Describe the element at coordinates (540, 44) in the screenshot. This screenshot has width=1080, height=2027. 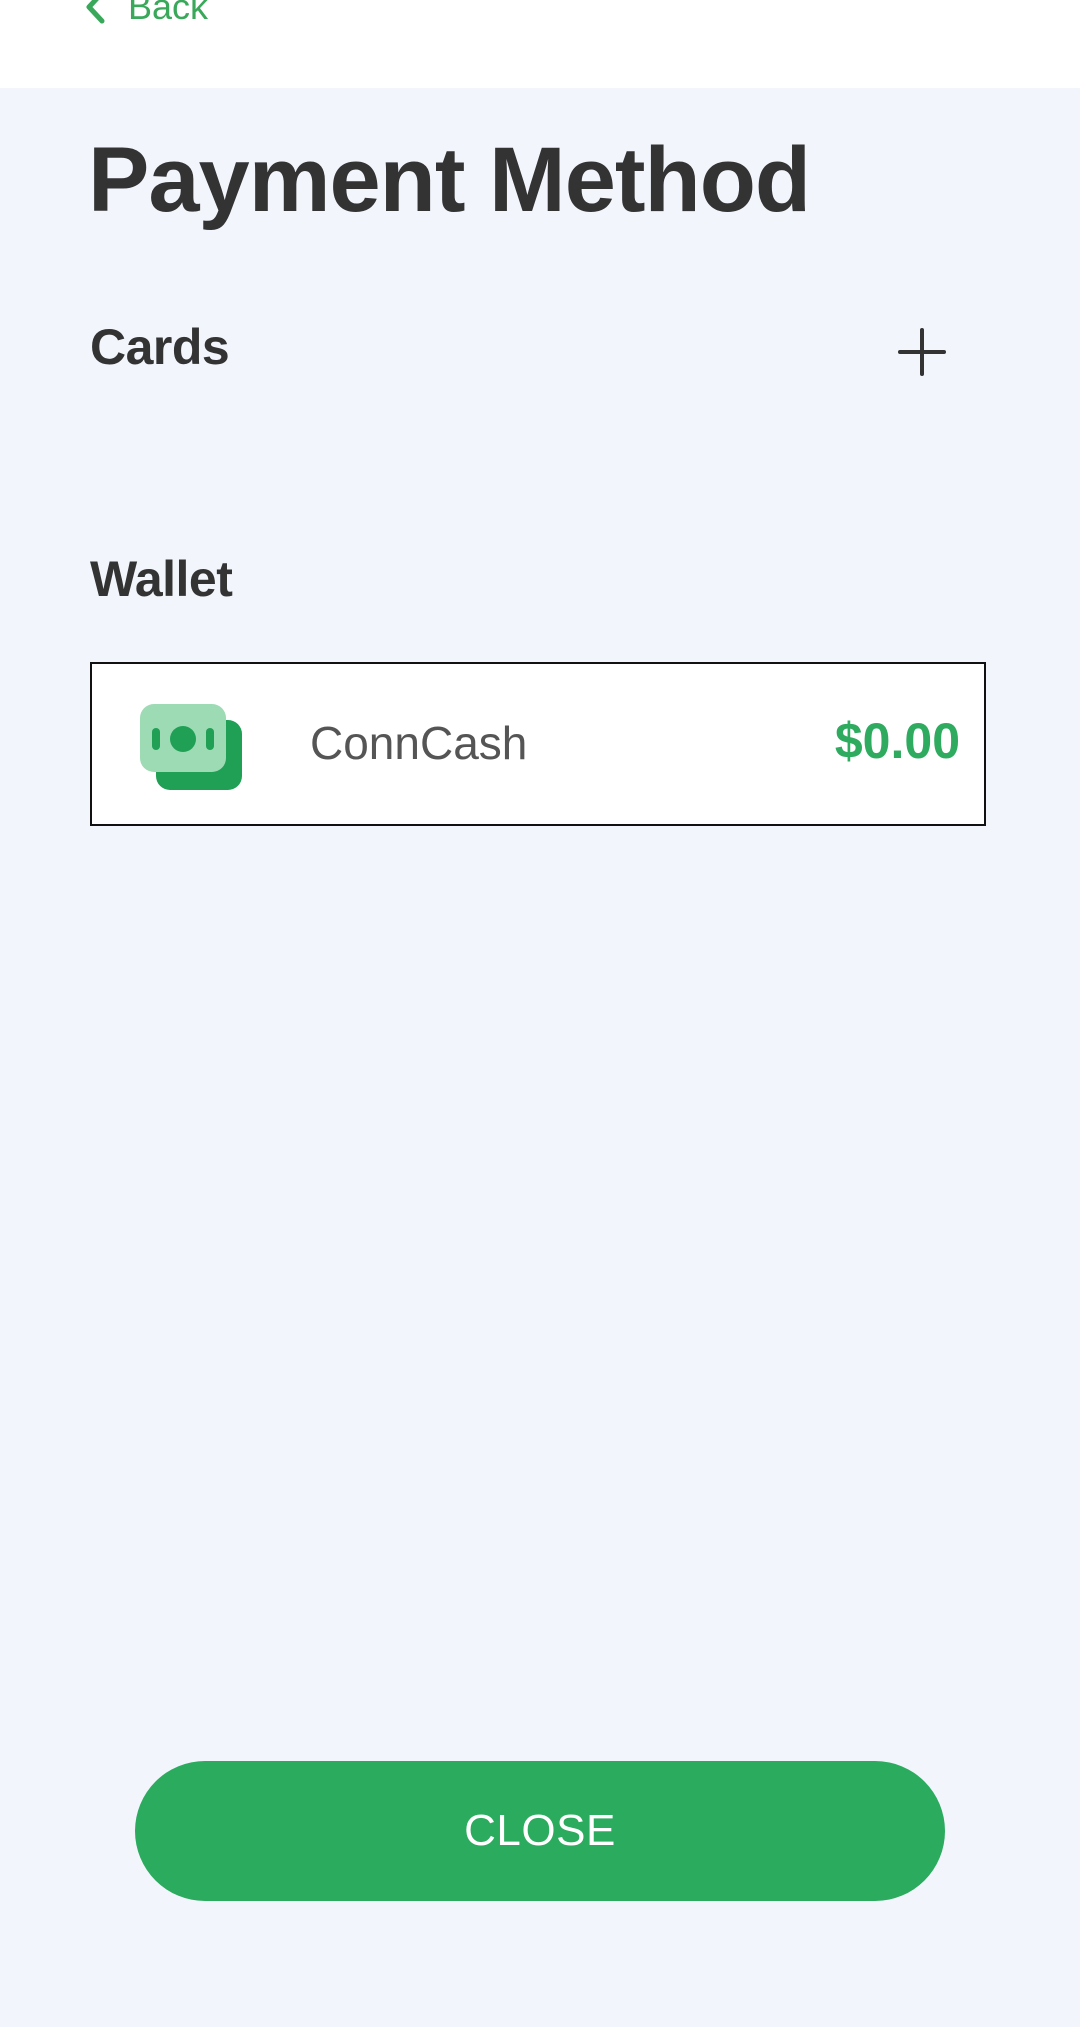
I see `top-bar: Back` at that location.